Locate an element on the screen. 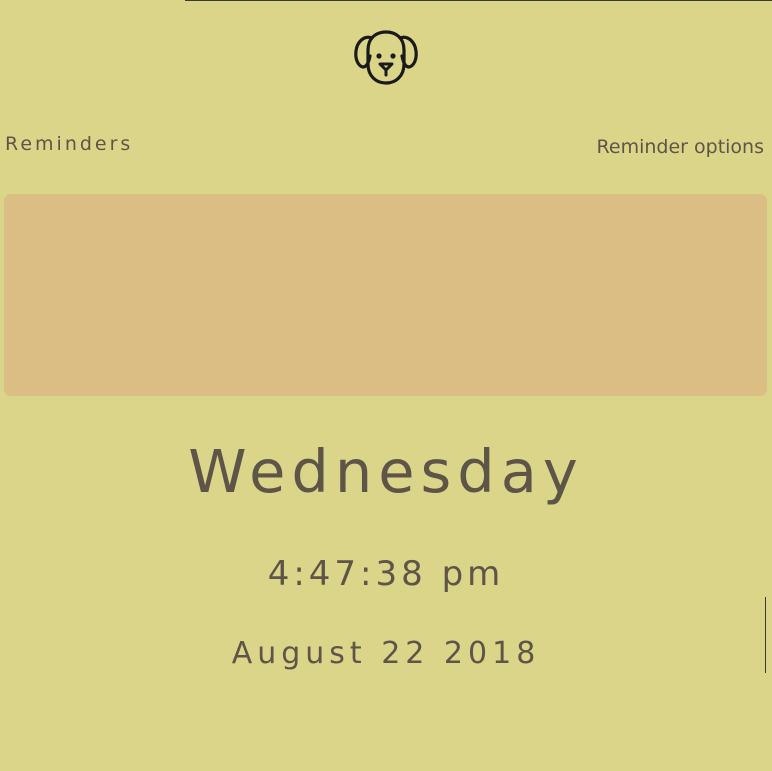 The height and width of the screenshot is (771, 772). clock-time: 4:47:38 pm is located at coordinates (386, 574).